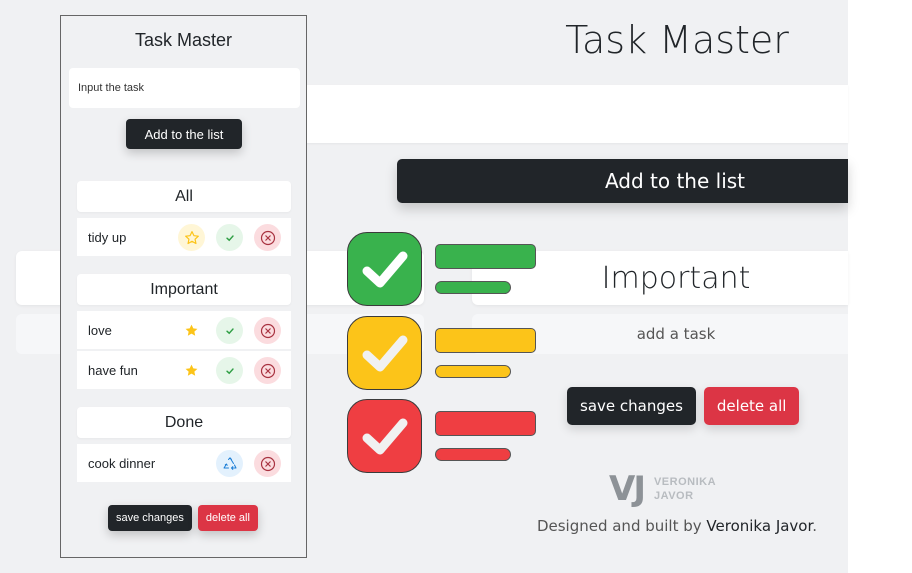  What do you see at coordinates (442, 270) in the screenshot?
I see `illustration-row-green` at bounding box center [442, 270].